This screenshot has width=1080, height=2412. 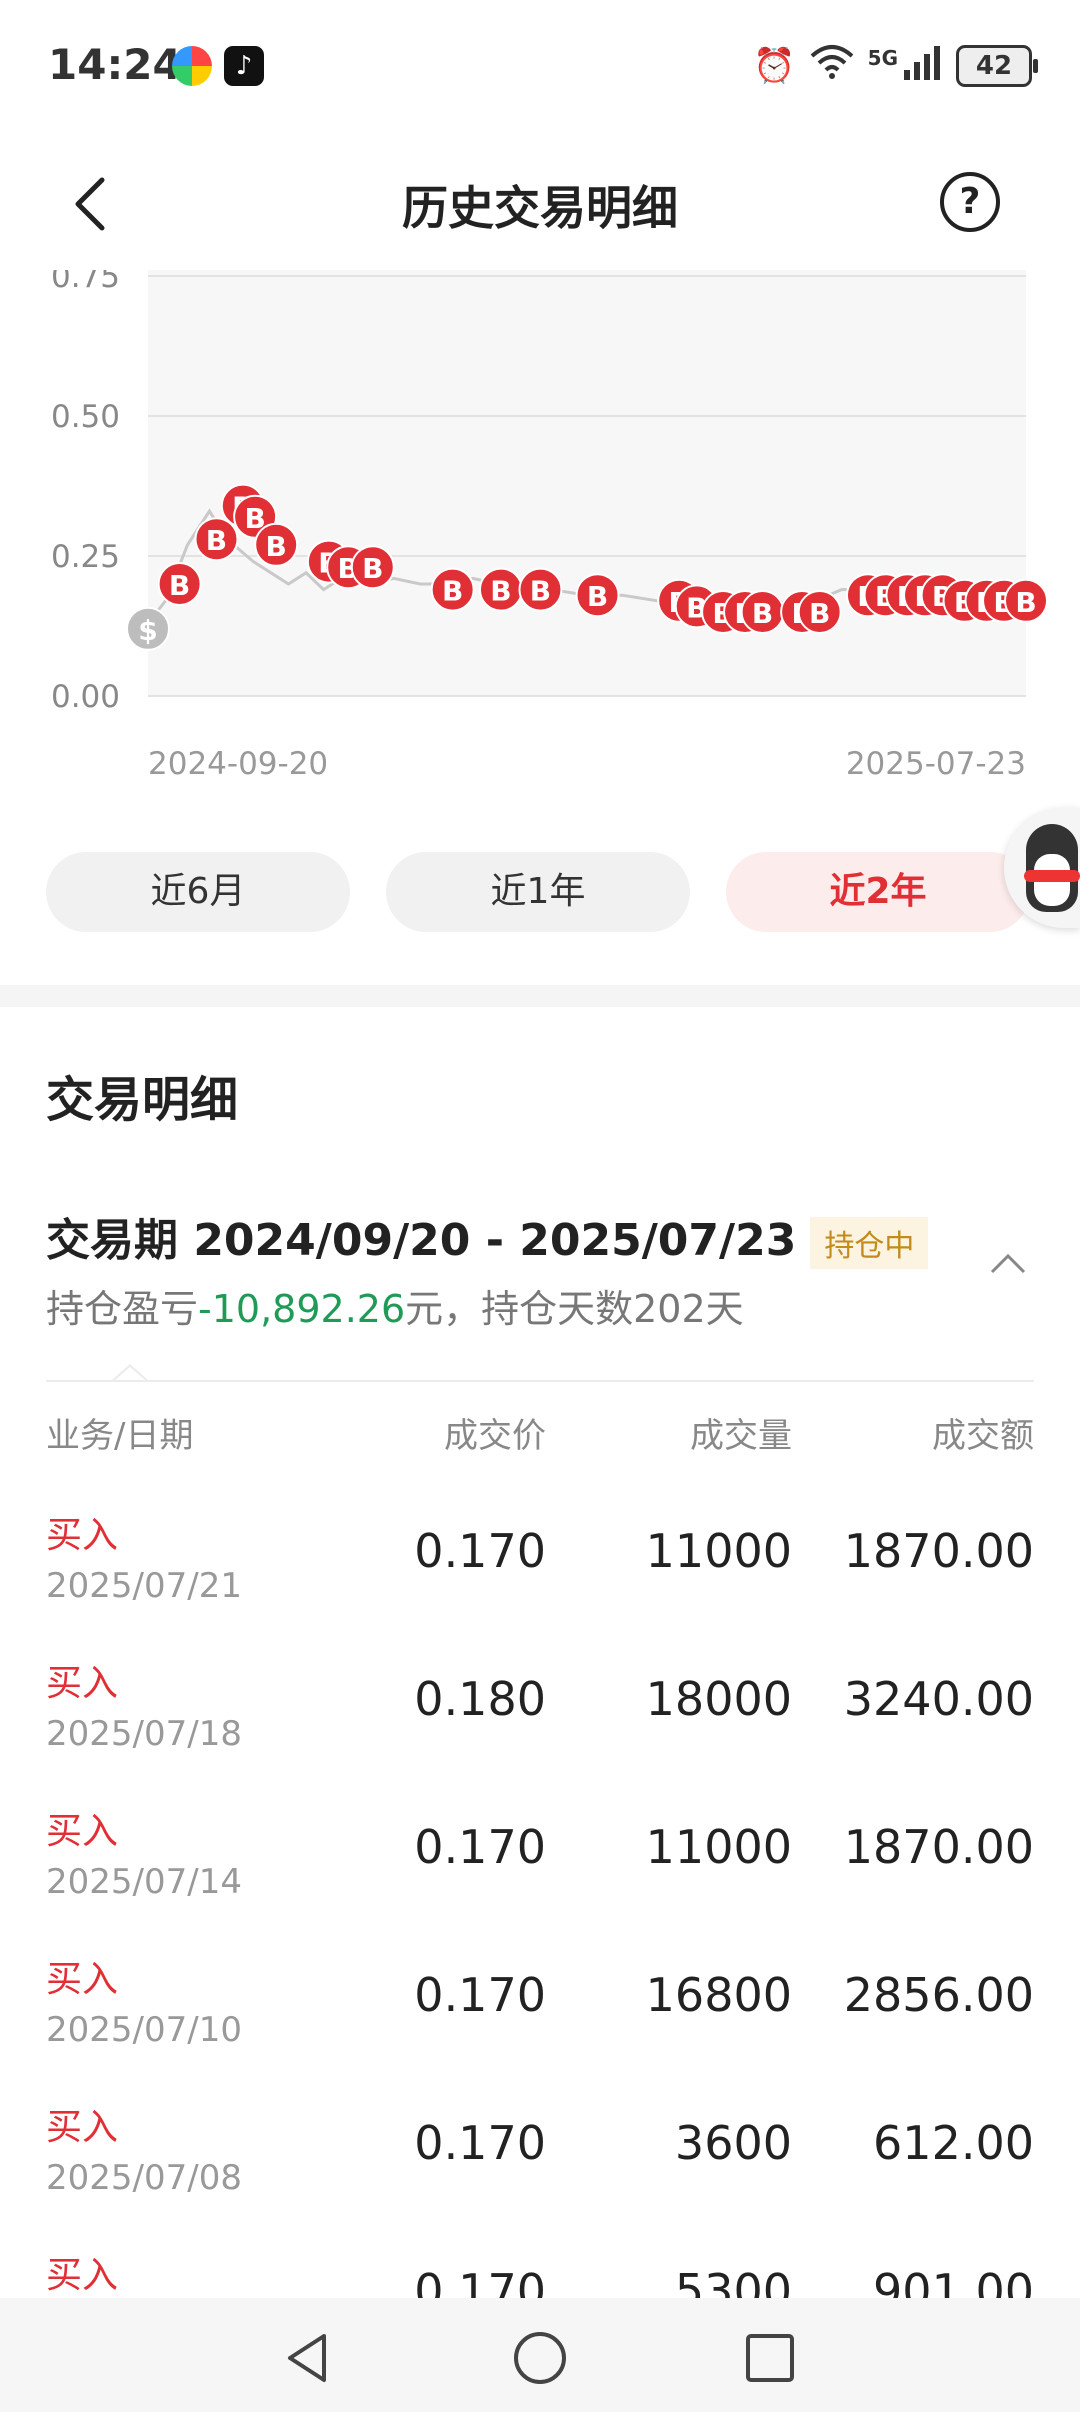 I want to click on status-badge: 持仓中, so click(x=869, y=1243).